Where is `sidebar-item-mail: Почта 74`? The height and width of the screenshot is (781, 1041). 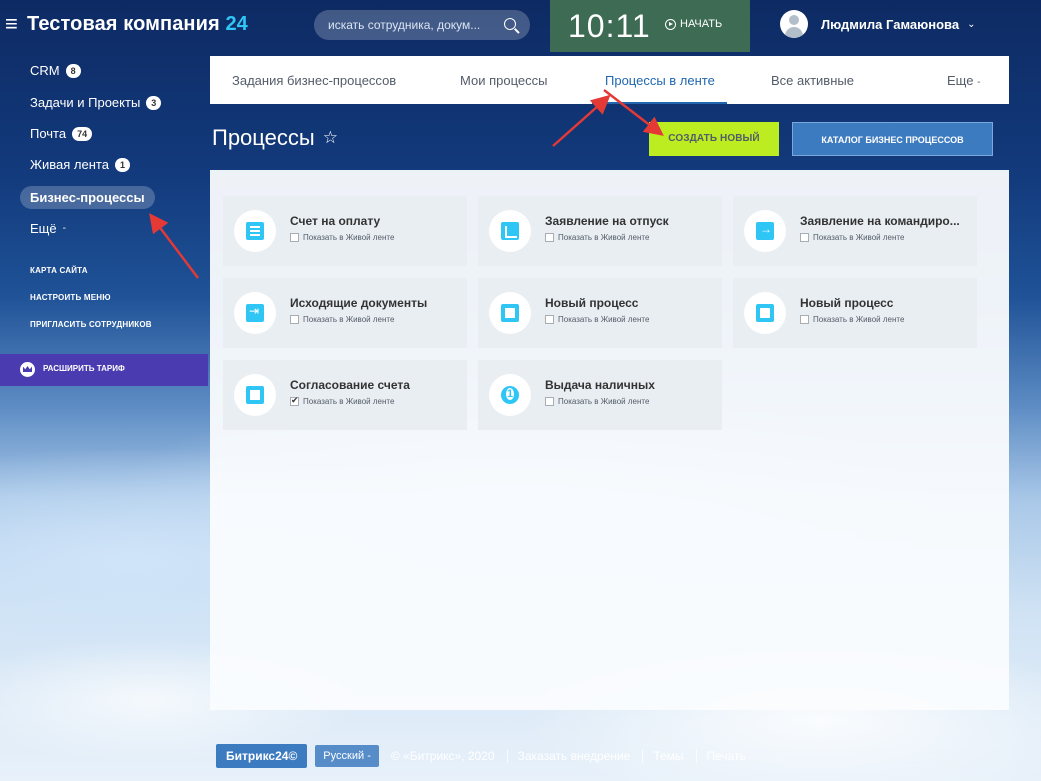
sidebar-item-mail: Почта 74 is located at coordinates (61, 133).